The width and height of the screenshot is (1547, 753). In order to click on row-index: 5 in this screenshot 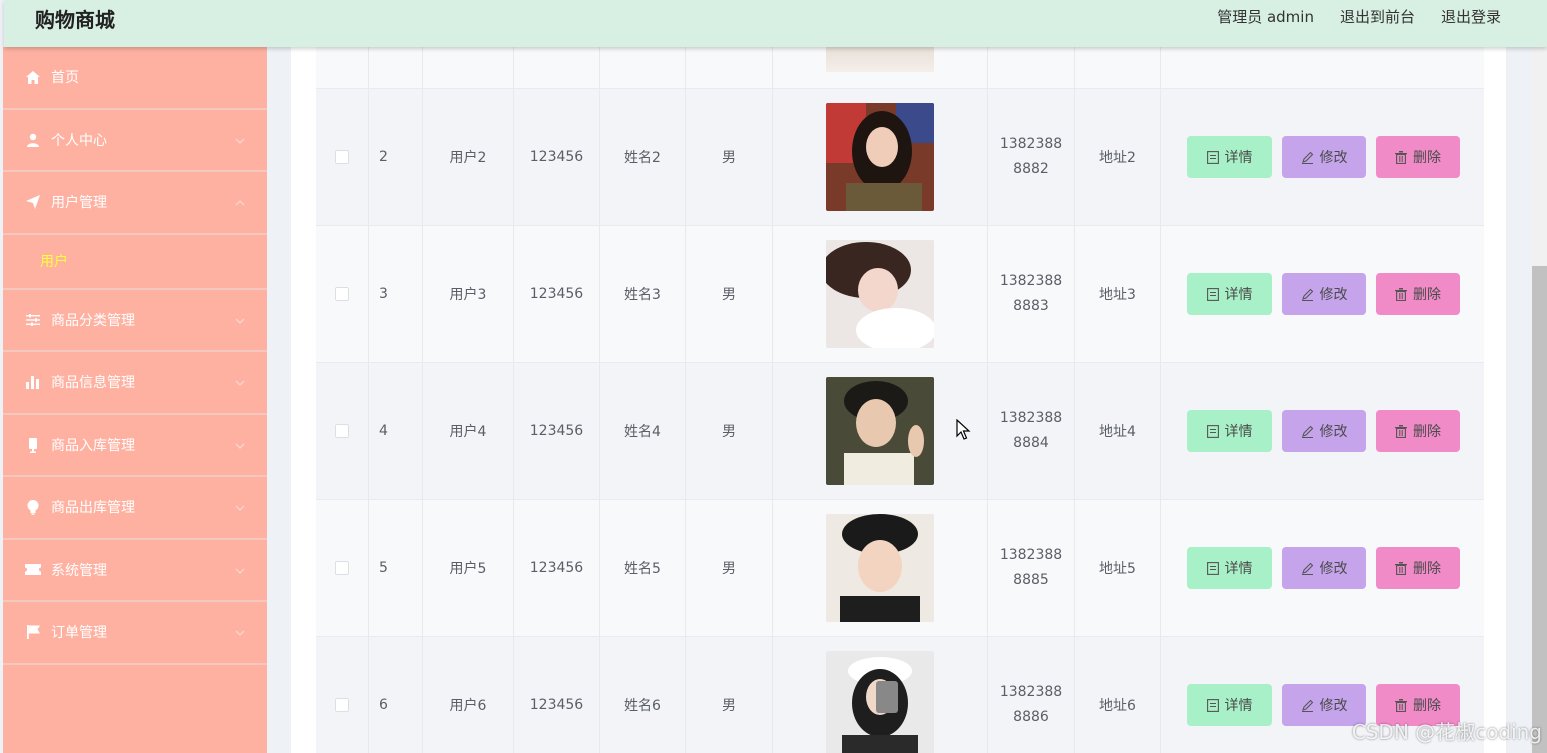, I will do `click(396, 568)`.